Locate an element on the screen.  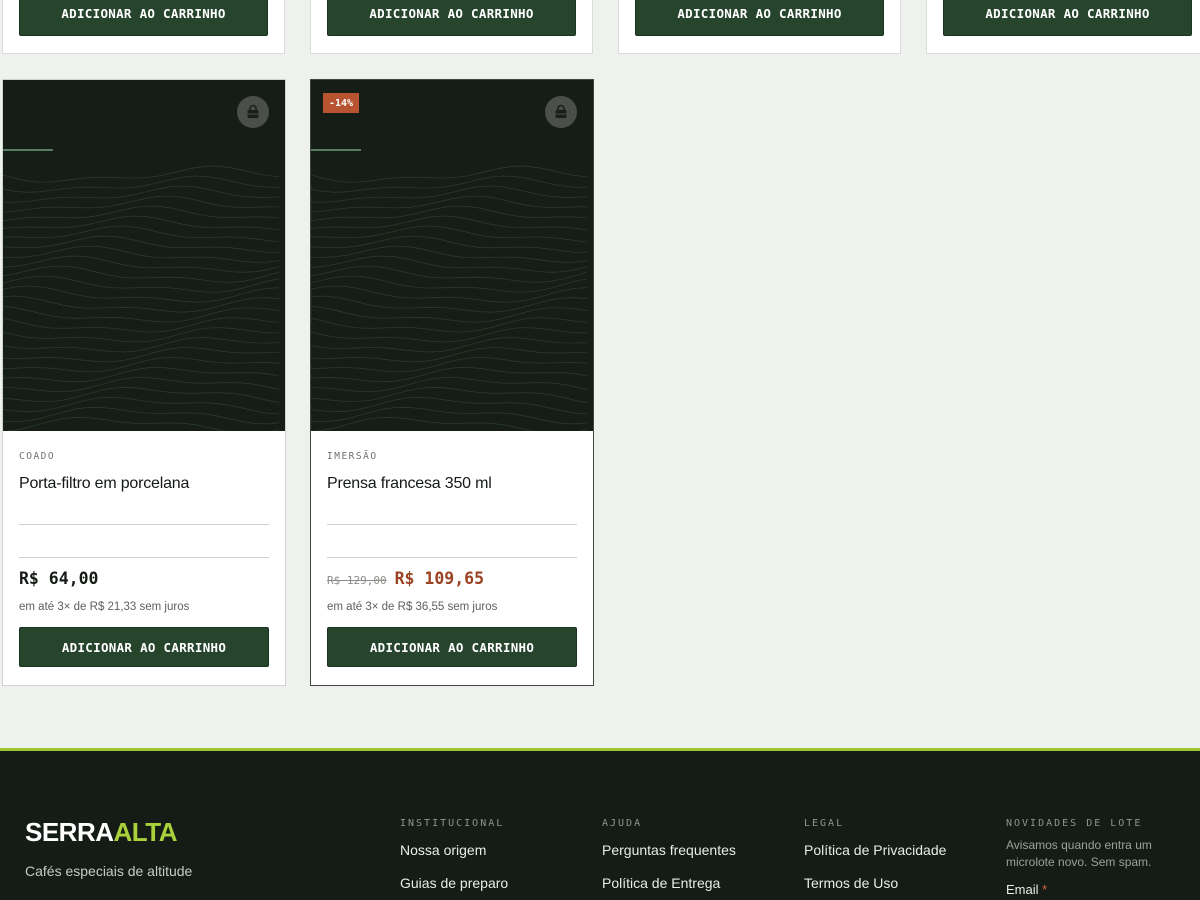
installments-text: em até 3× de R$ 36,55 sem juros is located at coordinates (412, 607).